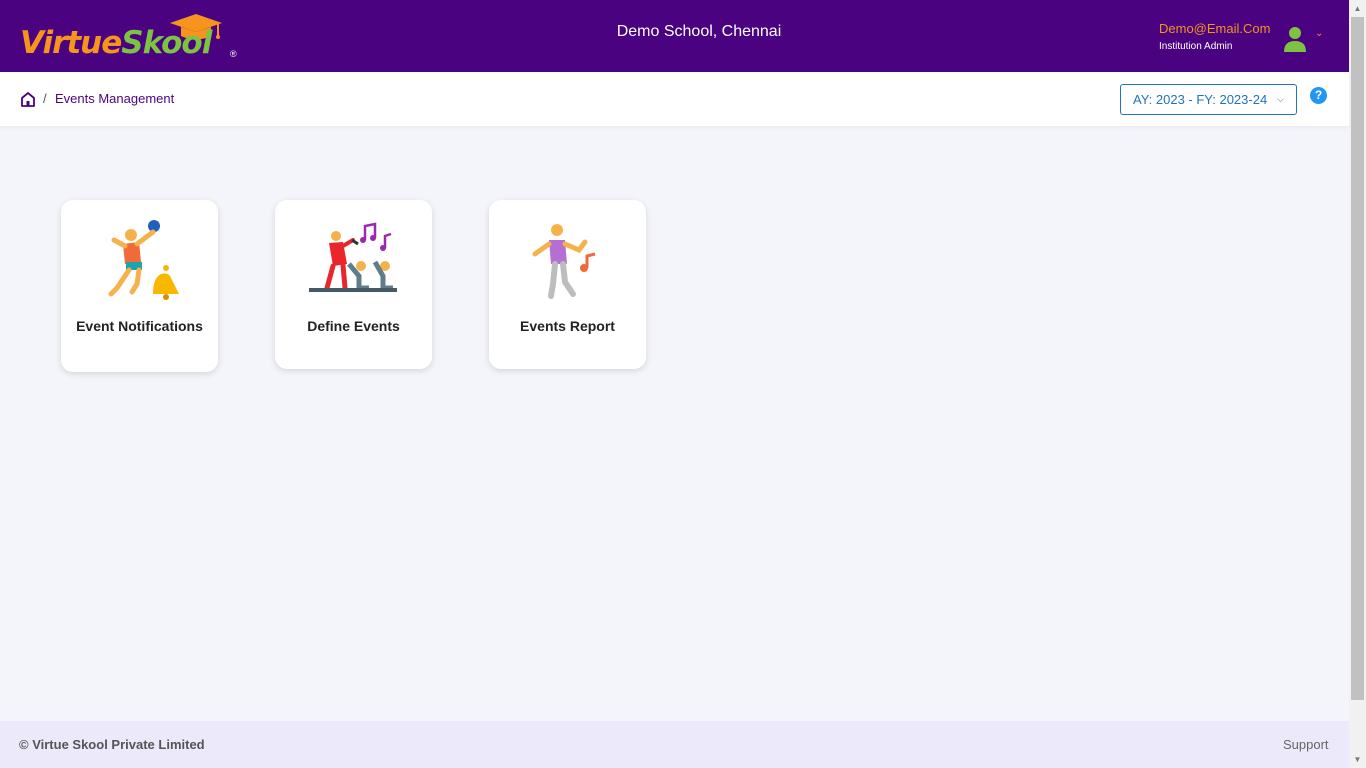  What do you see at coordinates (353, 257) in the screenshot?
I see `concert-singer-icon` at bounding box center [353, 257].